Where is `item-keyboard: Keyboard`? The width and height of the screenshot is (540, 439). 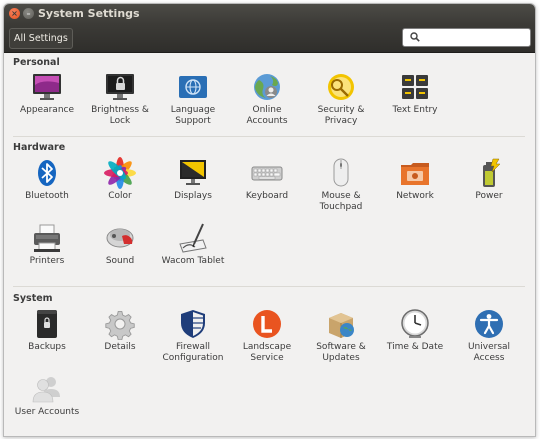
item-keyboard: Keyboard is located at coordinates (267, 179).